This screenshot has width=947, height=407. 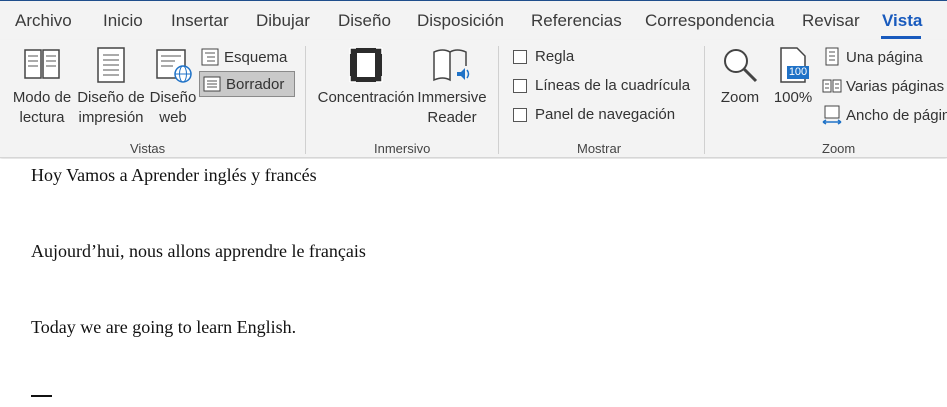 I want to click on group-label-zoom: Zoom, so click(x=839, y=148).